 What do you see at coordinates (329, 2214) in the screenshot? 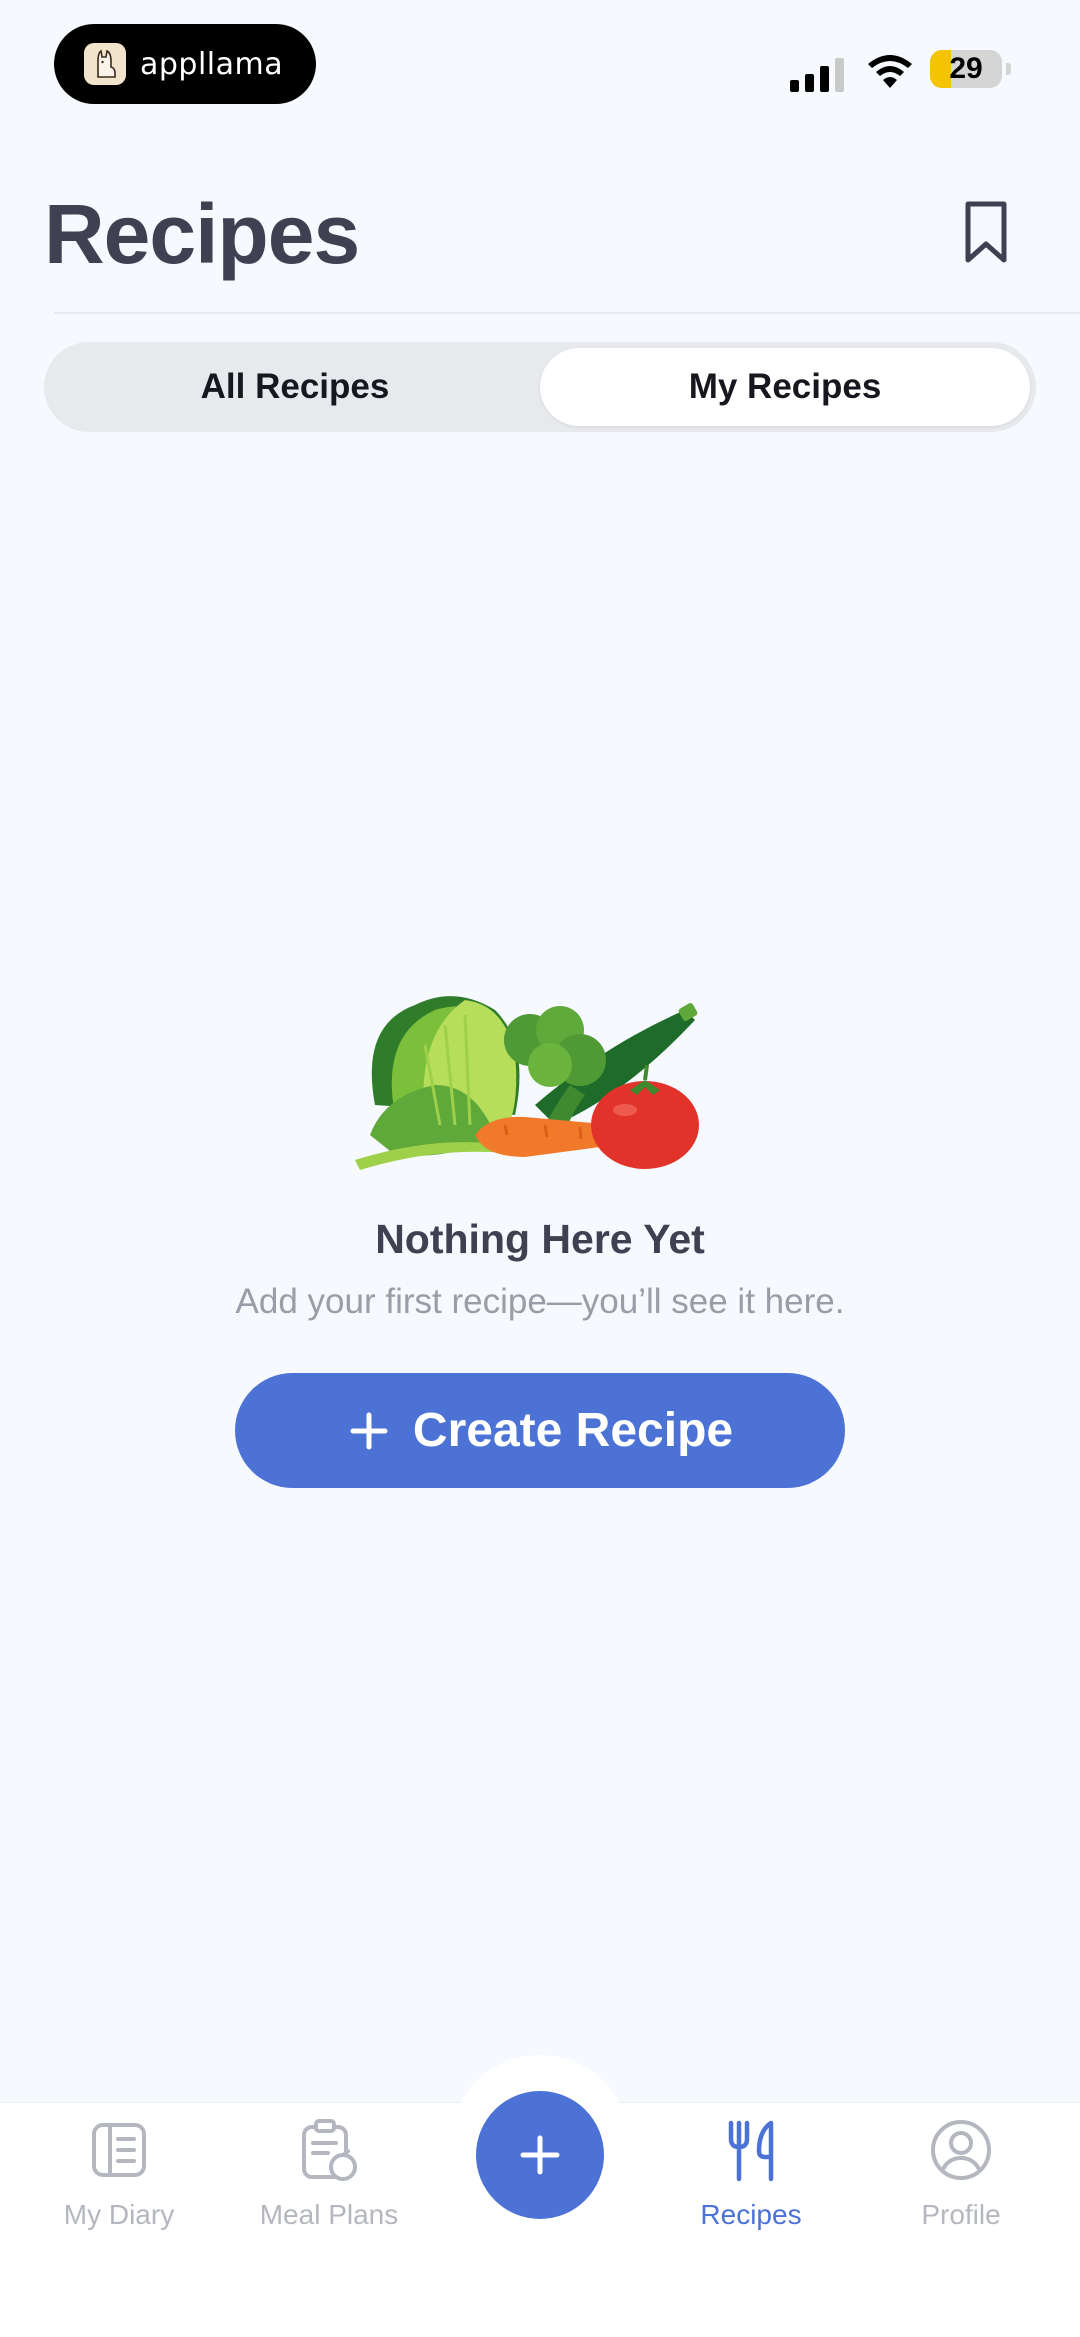
I see `nav-label-meal-plans: Meal Plans` at bounding box center [329, 2214].